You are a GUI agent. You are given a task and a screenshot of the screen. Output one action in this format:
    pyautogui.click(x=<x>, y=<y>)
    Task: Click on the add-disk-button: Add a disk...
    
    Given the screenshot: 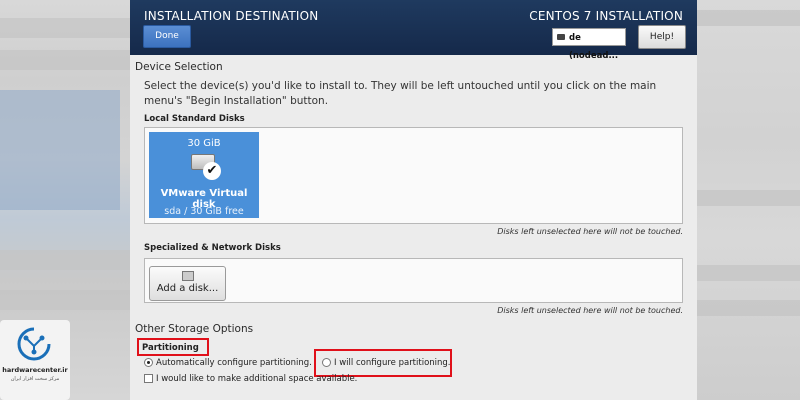 What is the action you would take?
    pyautogui.click(x=187, y=283)
    